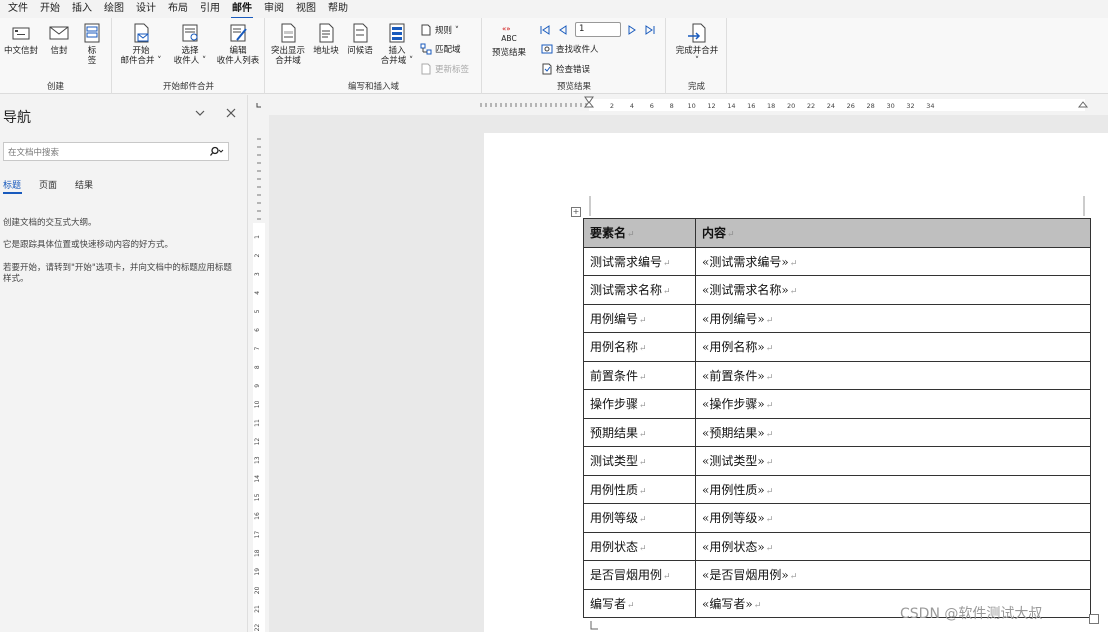 This screenshot has width=1108, height=632. I want to click on menu-tab-3: 绘图, so click(114, 9).